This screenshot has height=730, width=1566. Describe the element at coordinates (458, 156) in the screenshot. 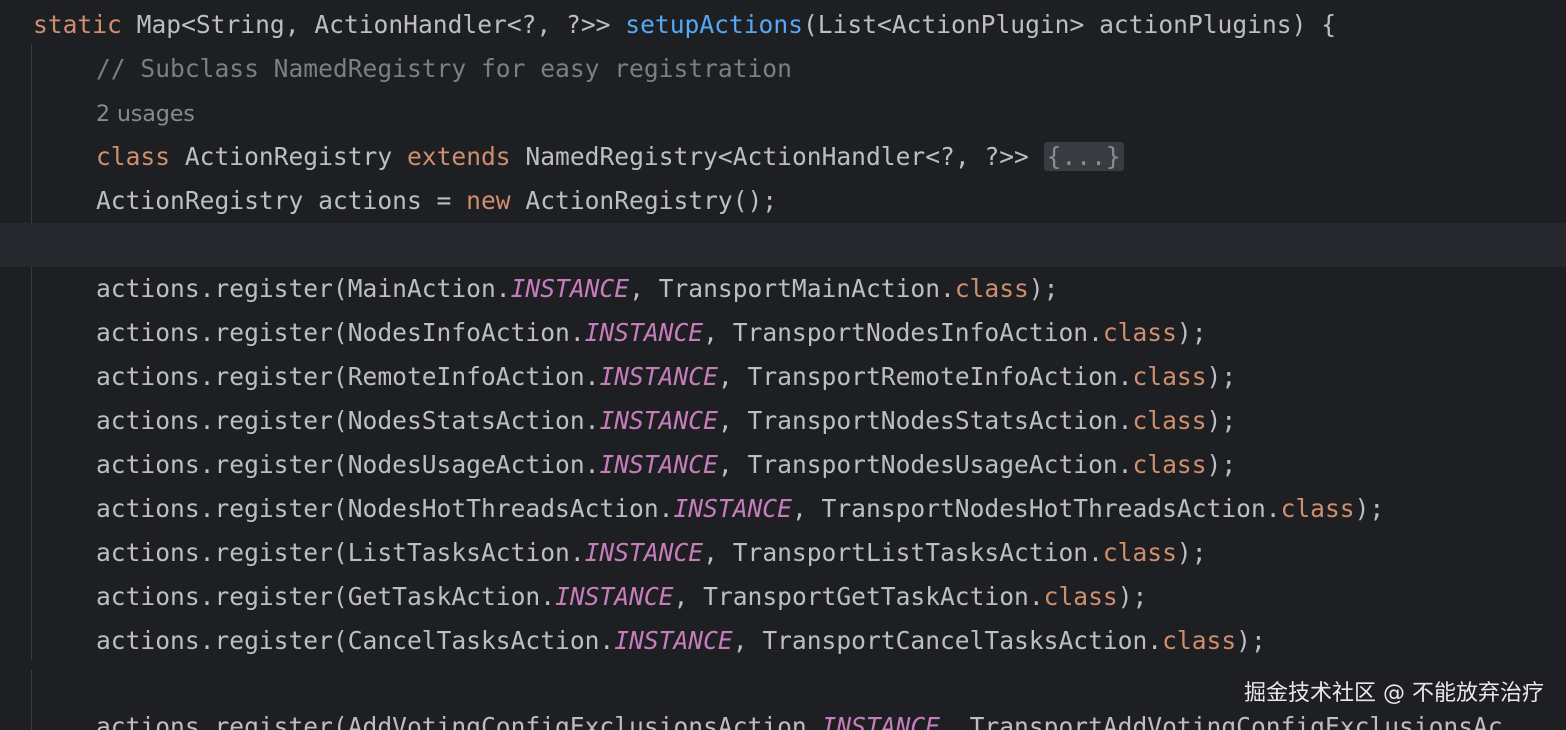

I see `keyword-extends: extends` at that location.